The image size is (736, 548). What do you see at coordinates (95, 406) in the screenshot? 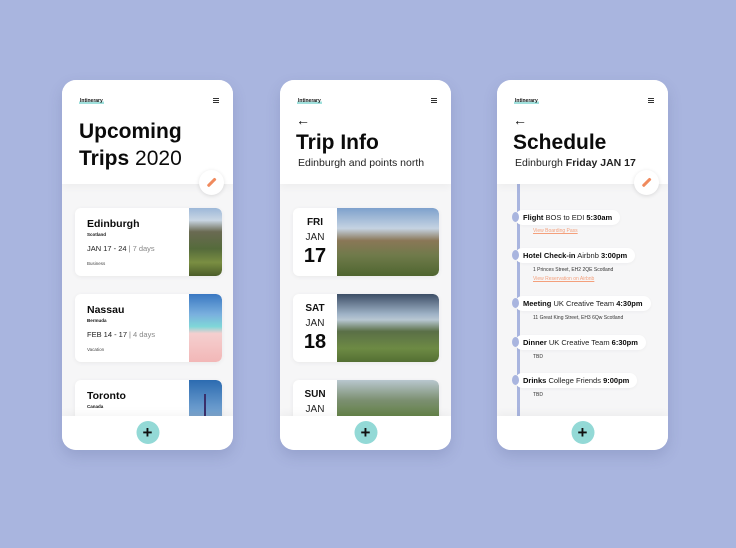
I see `trip-country: Canada` at bounding box center [95, 406].